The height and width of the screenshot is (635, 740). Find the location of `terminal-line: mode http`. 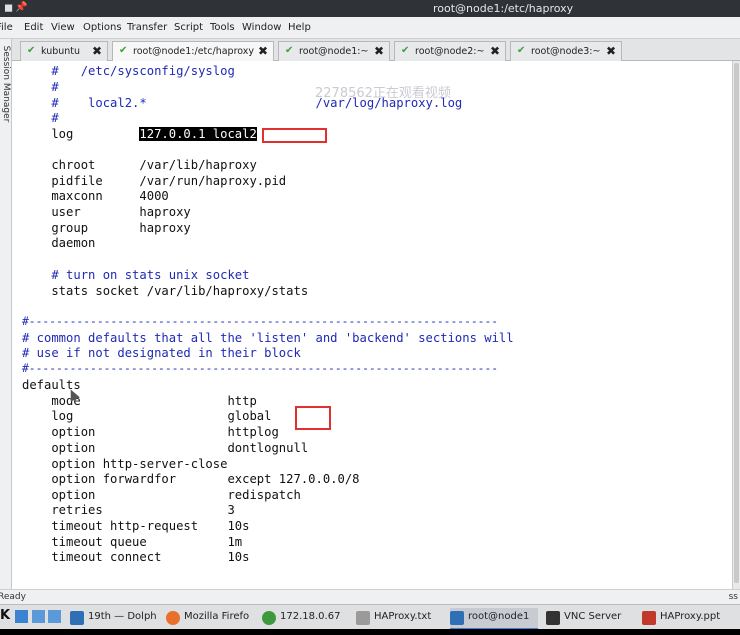

terminal-line: mode http is located at coordinates (139, 401).